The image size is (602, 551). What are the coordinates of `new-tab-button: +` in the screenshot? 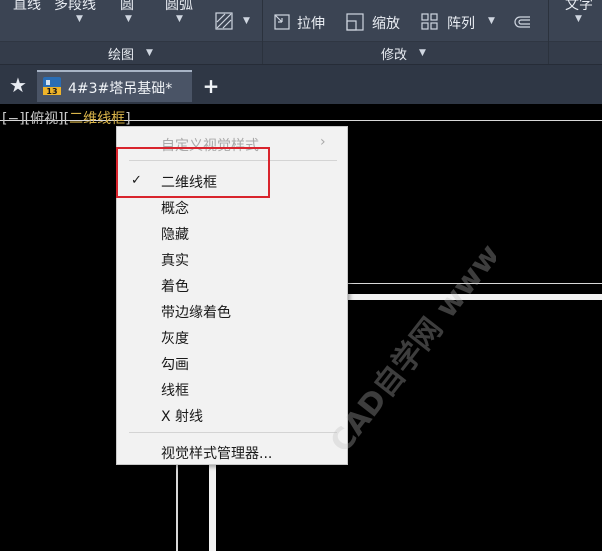 It's located at (211, 86).